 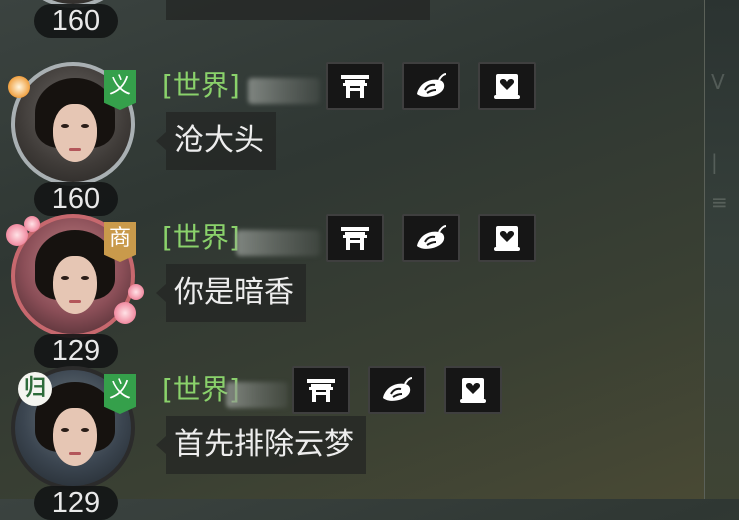 What do you see at coordinates (76, 291) in the screenshot?
I see `player-avatar: 商 129` at bounding box center [76, 291].